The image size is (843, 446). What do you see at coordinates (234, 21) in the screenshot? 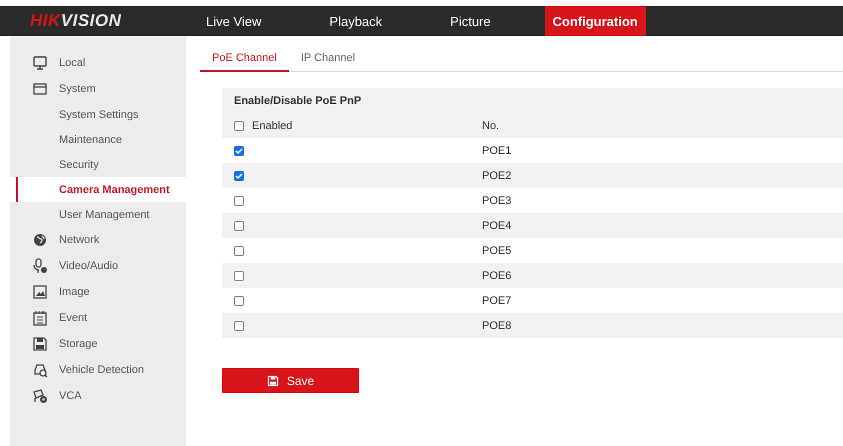
I see `nav-tab: Live View` at bounding box center [234, 21].